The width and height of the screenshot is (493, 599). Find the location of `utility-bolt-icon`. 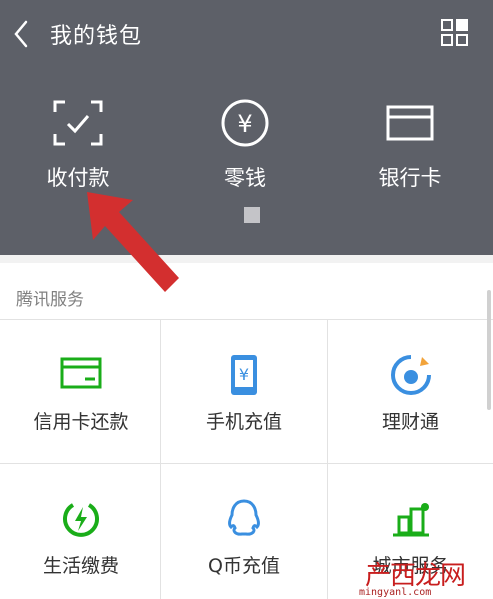

utility-bolt-icon is located at coordinates (81, 520).